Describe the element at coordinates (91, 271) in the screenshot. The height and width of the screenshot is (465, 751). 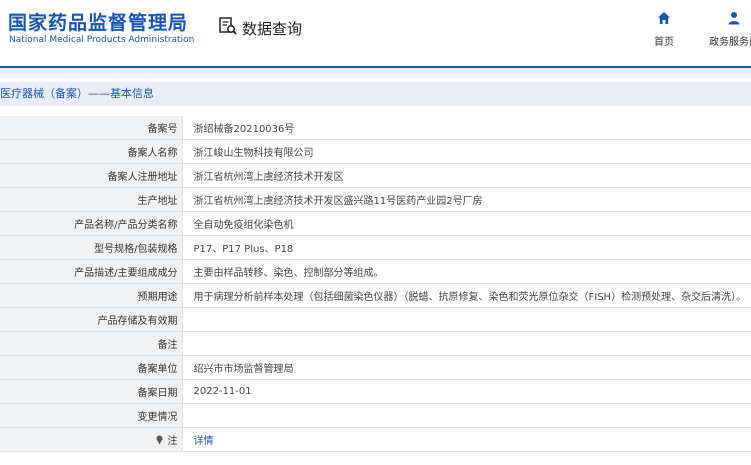
I see `row-key: 产品描述/主要组成成分` at that location.